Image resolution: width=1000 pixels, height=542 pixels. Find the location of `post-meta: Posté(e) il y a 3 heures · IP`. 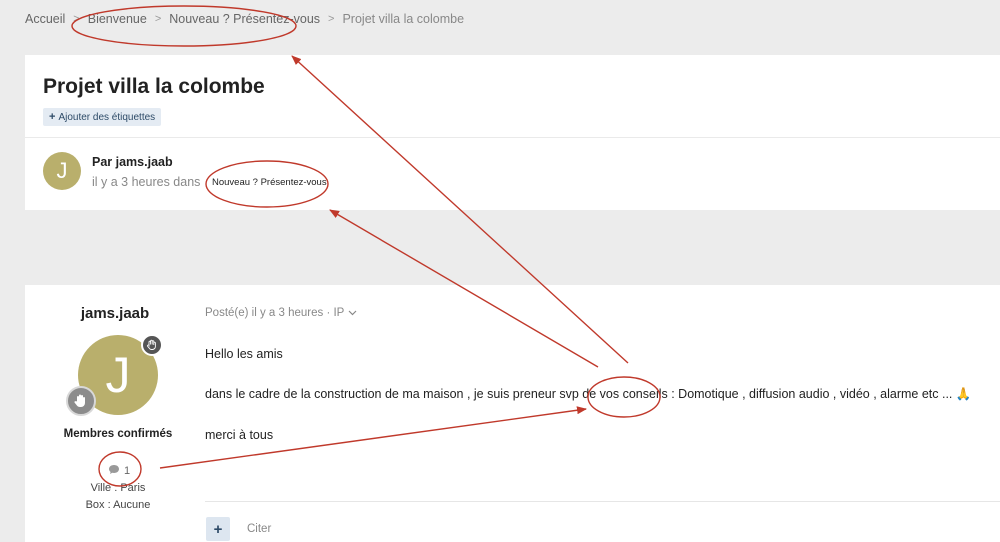

post-meta: Posté(e) il y a 3 heures · IP is located at coordinates (281, 313).